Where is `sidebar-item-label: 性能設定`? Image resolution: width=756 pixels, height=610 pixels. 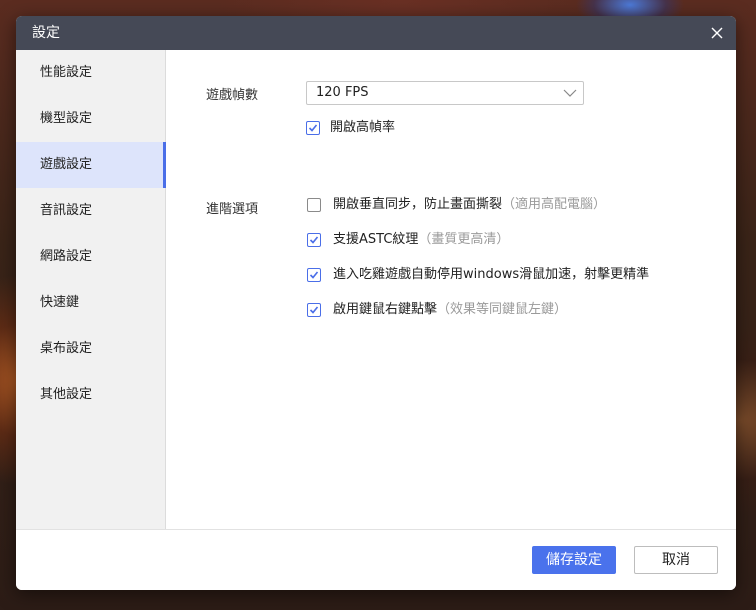
sidebar-item-label: 性能設定 is located at coordinates (66, 72).